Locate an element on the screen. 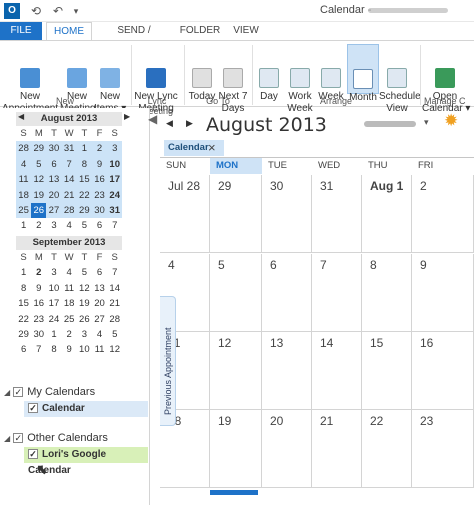 The width and height of the screenshot is (474, 505). mini-calendar-day: 24 is located at coordinates (53, 319).